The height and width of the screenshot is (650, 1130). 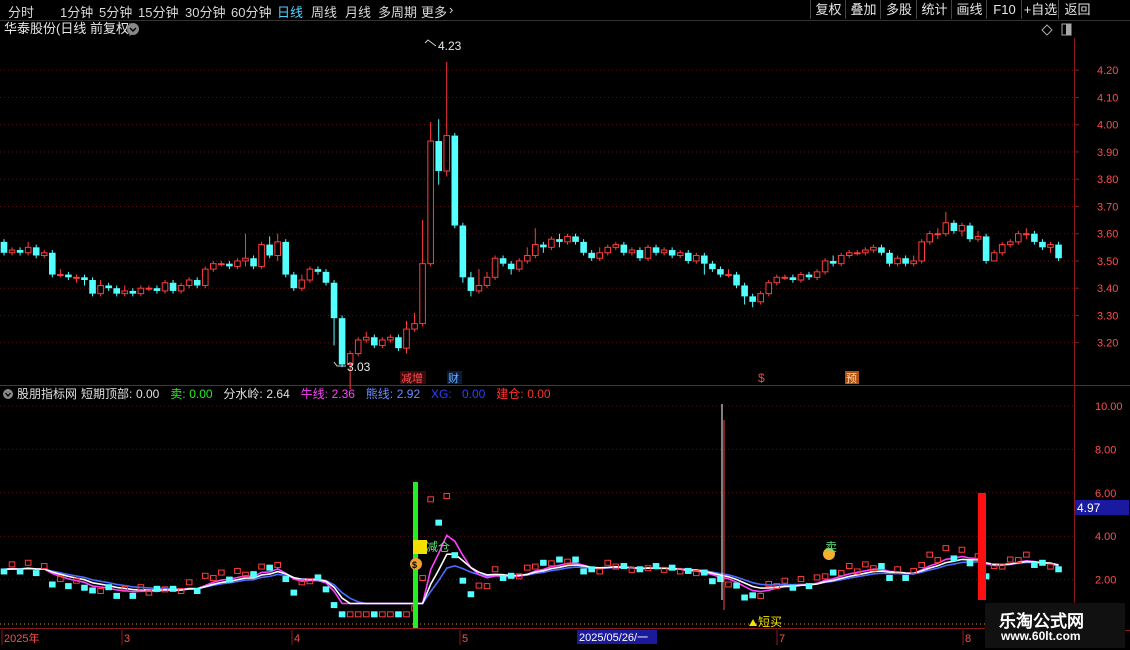 What do you see at coordinates (830, 550) in the screenshot?
I see `sell-label: 卖` at bounding box center [830, 550].